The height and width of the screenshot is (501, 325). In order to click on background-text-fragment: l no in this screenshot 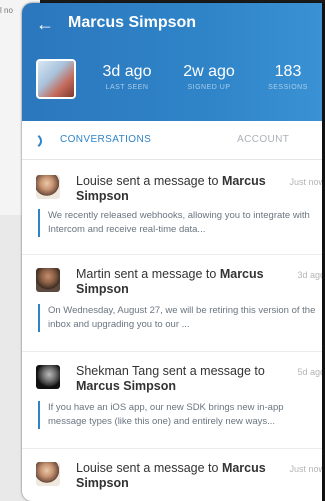, I will do `click(6, 10)`.